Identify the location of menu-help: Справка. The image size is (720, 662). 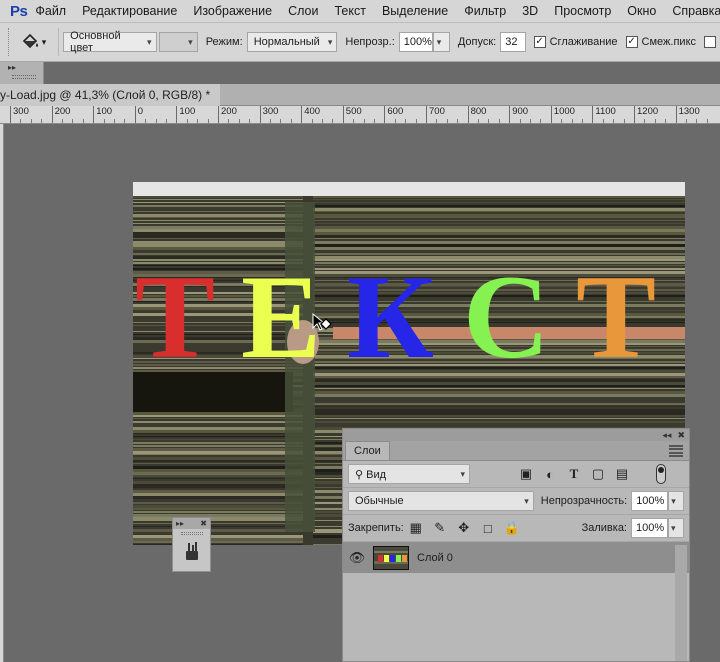
(692, 11).